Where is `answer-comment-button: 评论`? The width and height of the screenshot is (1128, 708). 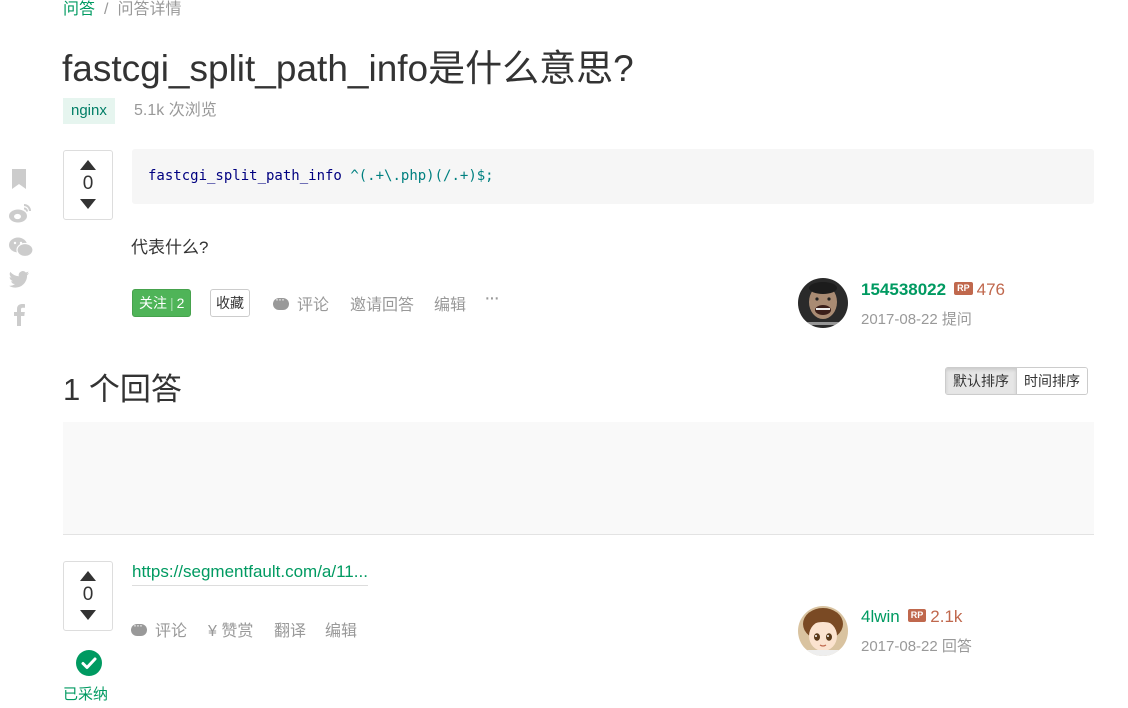 answer-comment-button: 评论 is located at coordinates (159, 629).